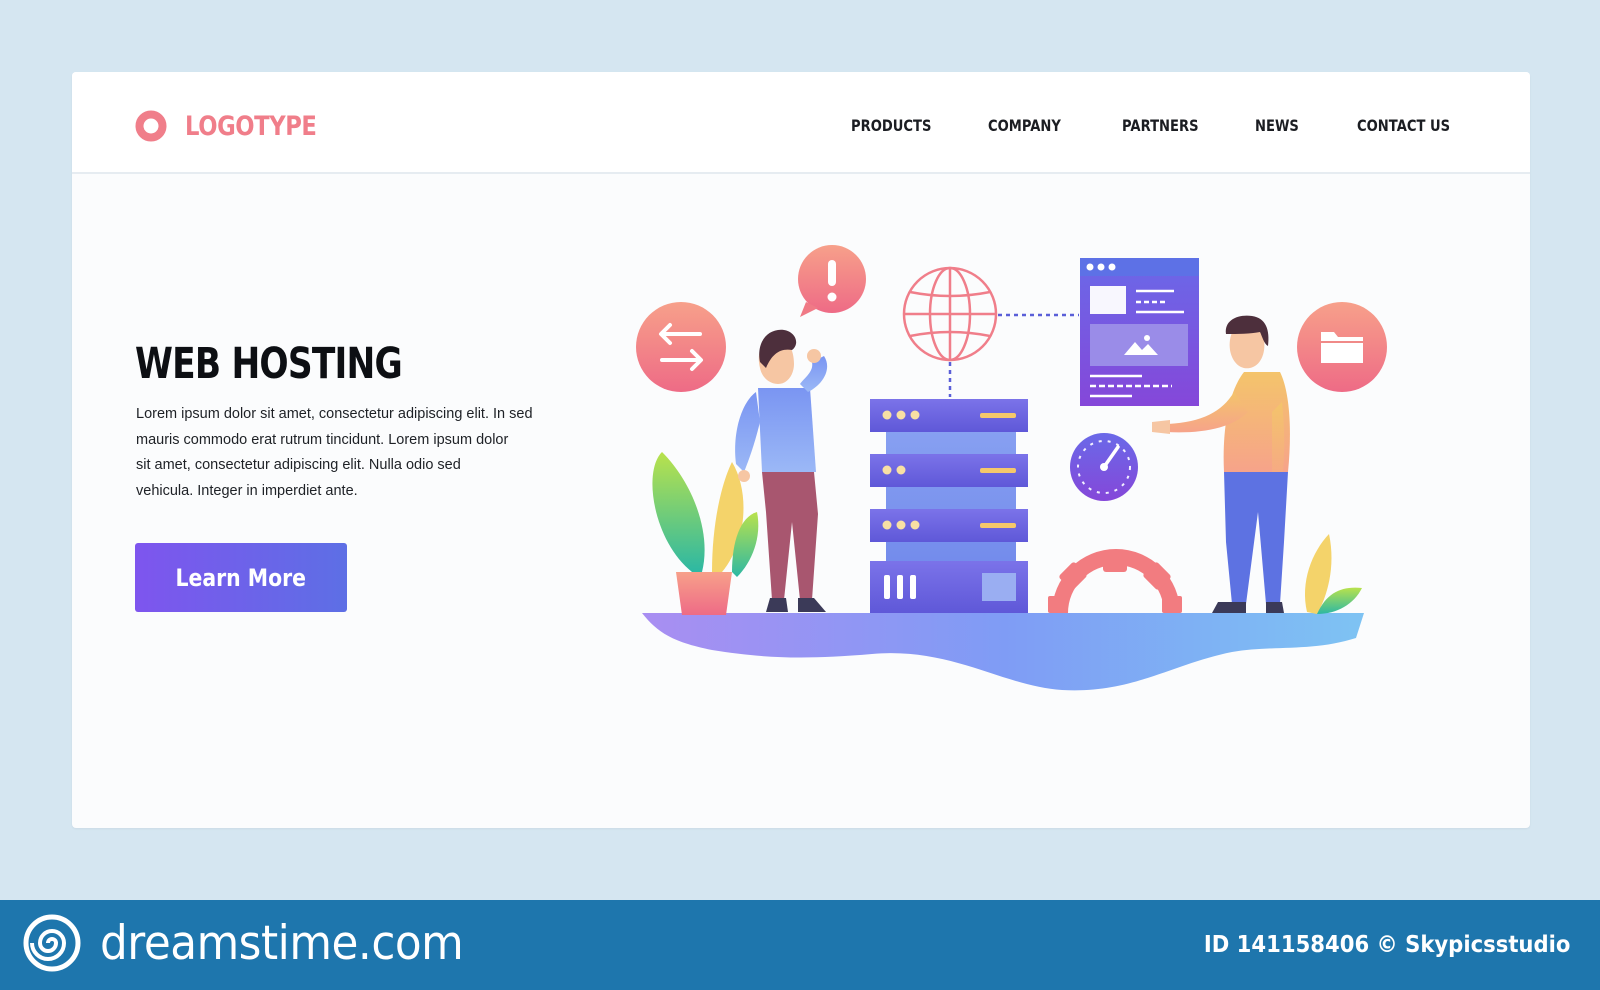 This screenshot has height=990, width=1600. Describe the element at coordinates (1139, 332) in the screenshot. I see `browser-window-icon` at that location.